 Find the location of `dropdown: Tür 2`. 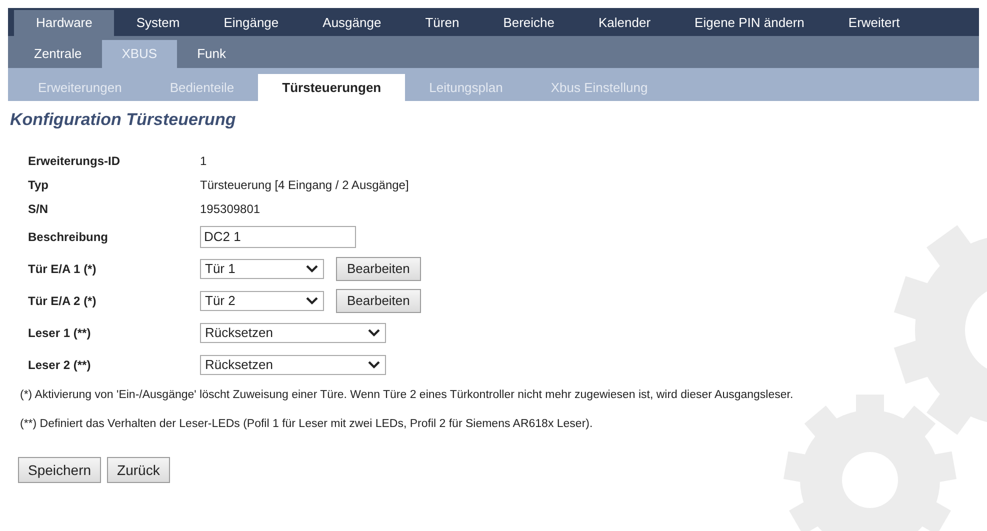

dropdown: Tür 2 is located at coordinates (262, 300).